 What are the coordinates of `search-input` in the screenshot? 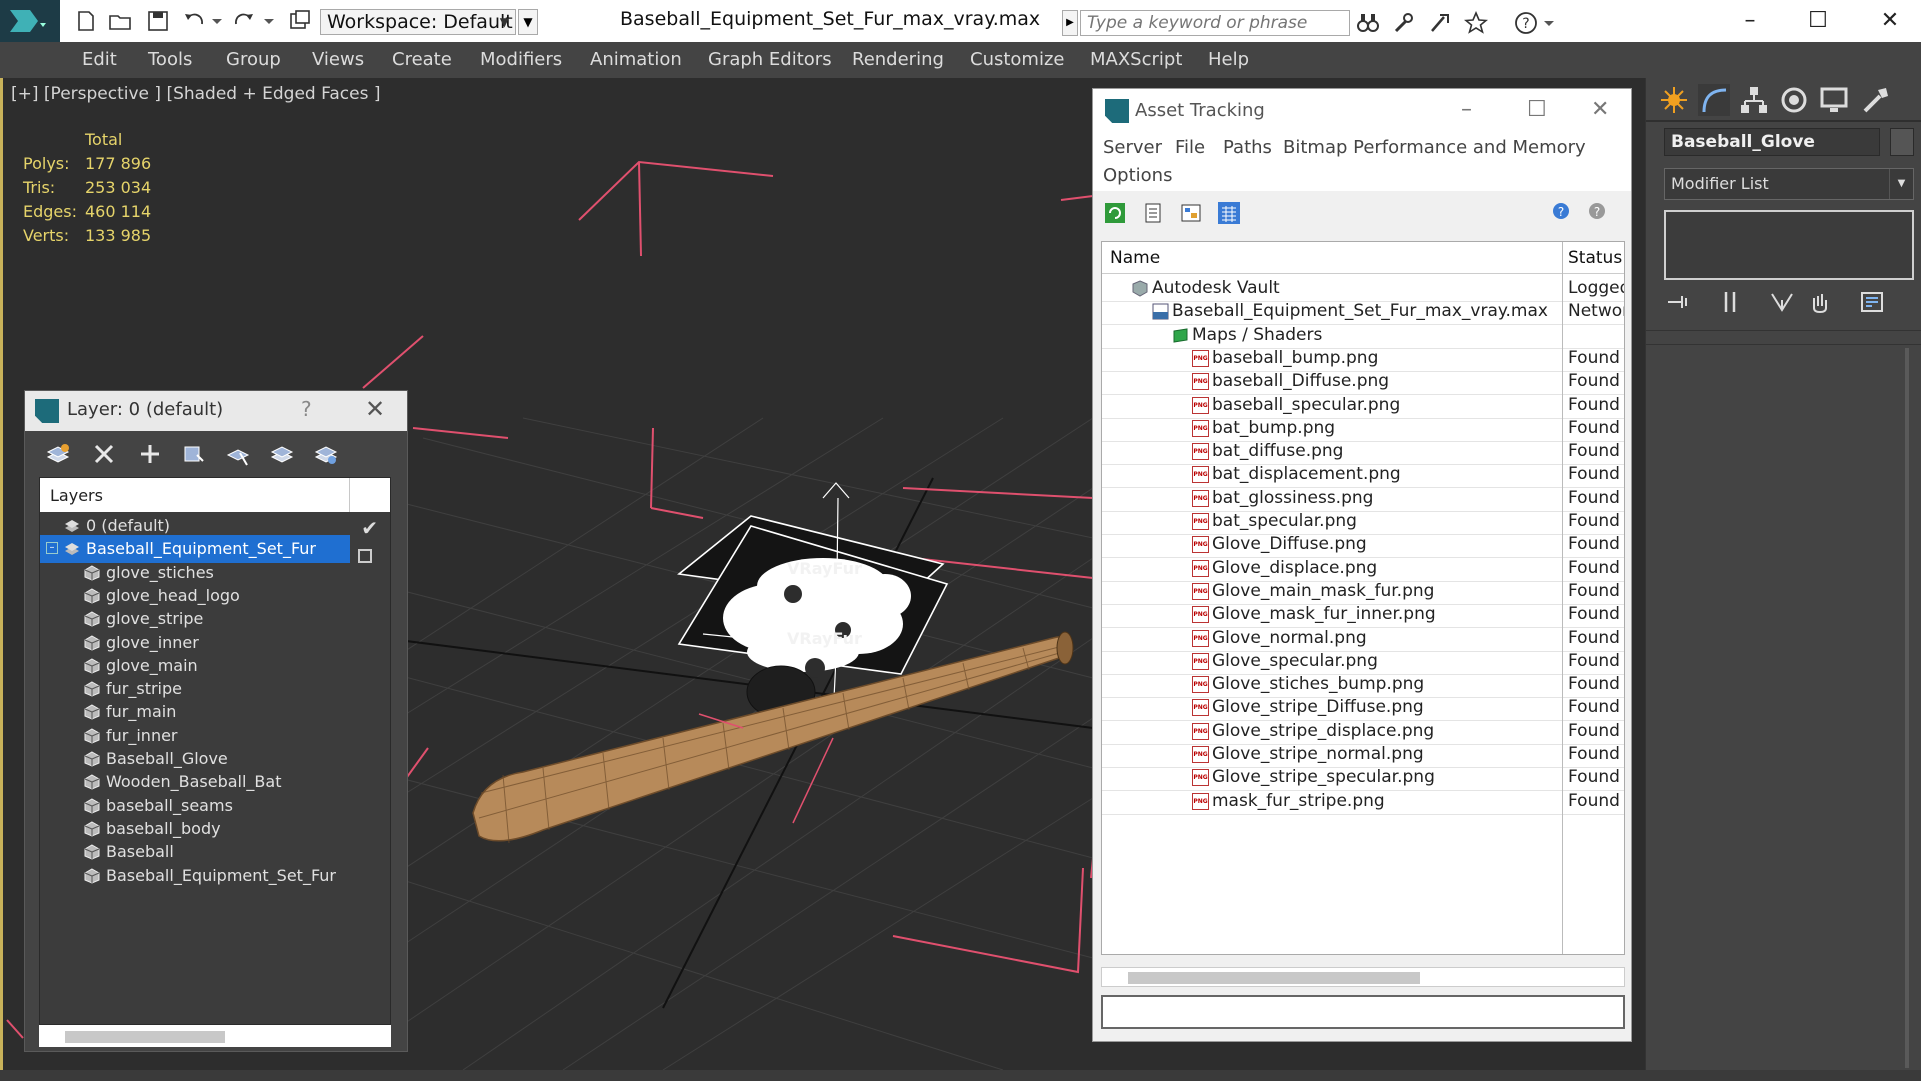 It's located at (1215, 23).